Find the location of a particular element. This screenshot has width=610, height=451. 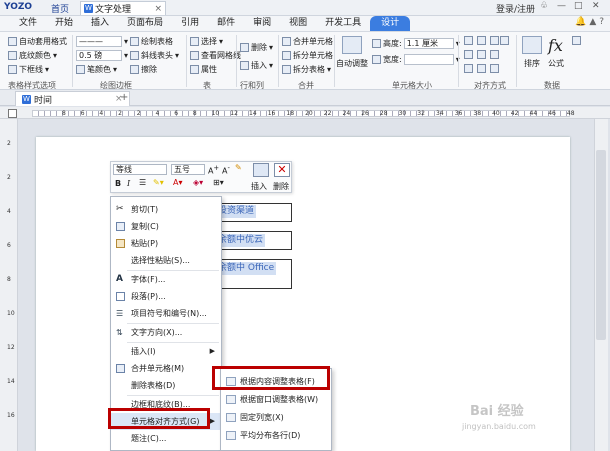

menu-delete-table: 删除表格(D) is located at coordinates (166, 385).